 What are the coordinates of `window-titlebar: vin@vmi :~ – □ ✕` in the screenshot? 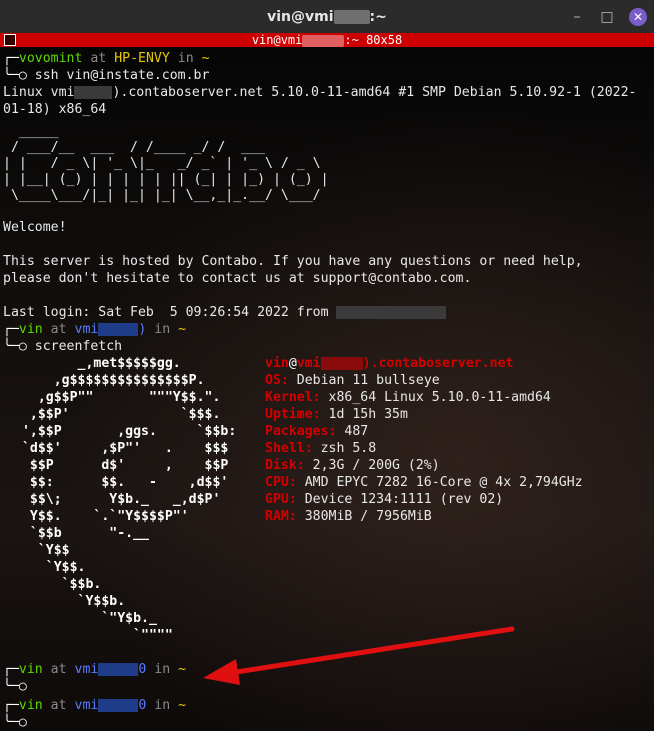 It's located at (327, 16).